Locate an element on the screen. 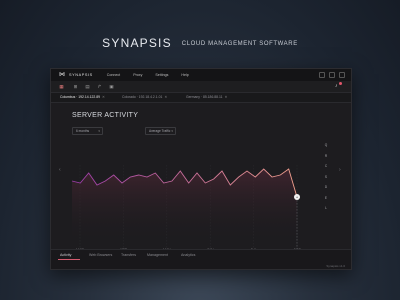 This screenshot has width=400, height=300. app-name: SYNAPSIS is located at coordinates (81, 75).